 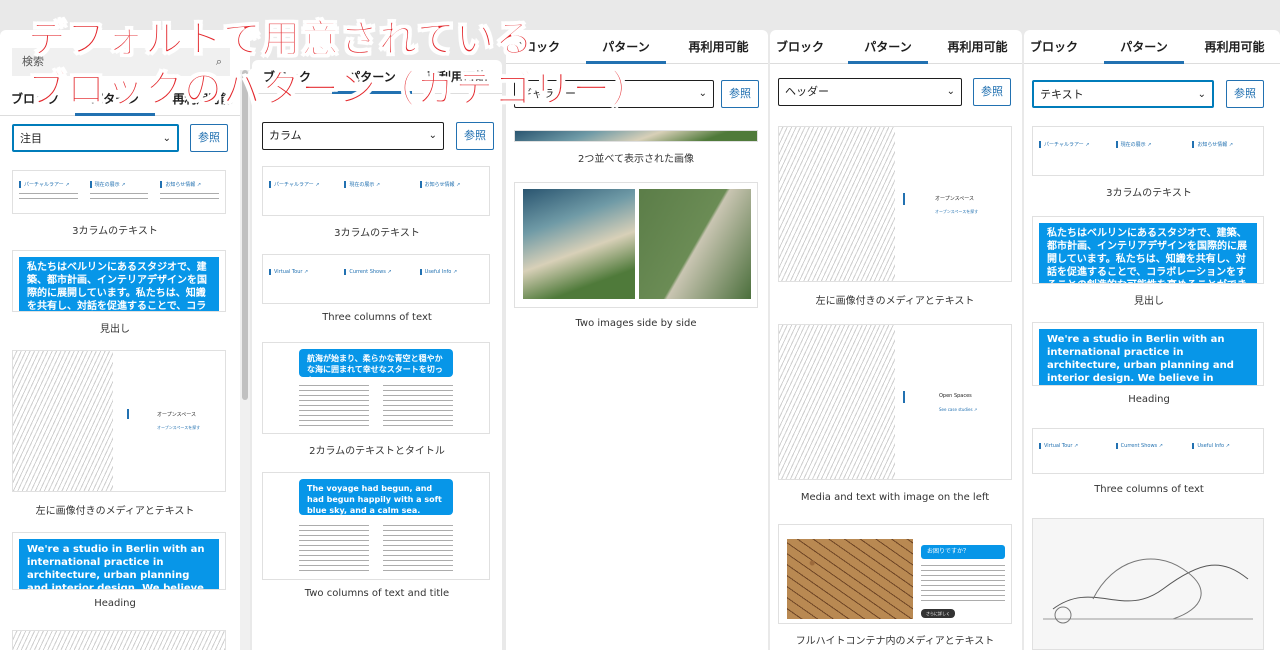 I want to click on pattern-caption: フルハイトコンテナ内のメディアとテキスト, so click(x=895, y=641).